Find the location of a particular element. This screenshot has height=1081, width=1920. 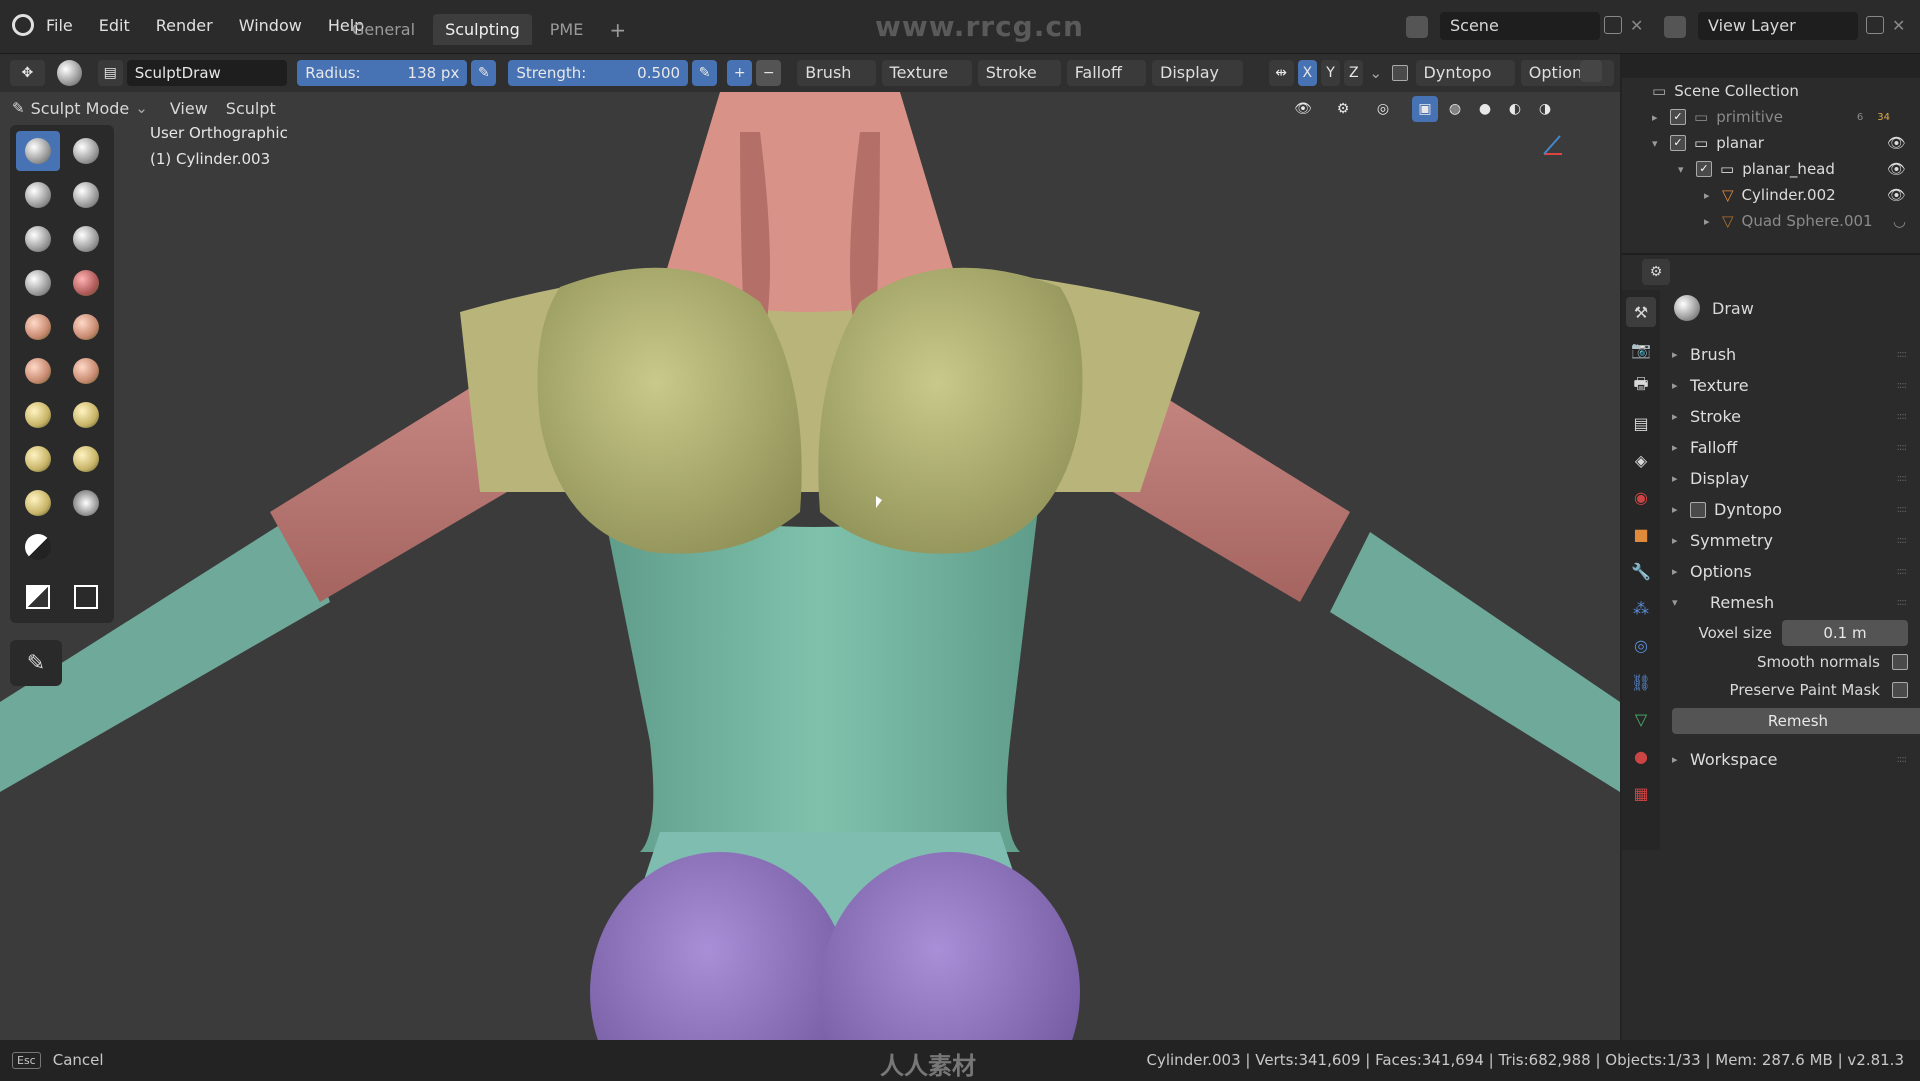

menu-window: Window is located at coordinates (270, 25).